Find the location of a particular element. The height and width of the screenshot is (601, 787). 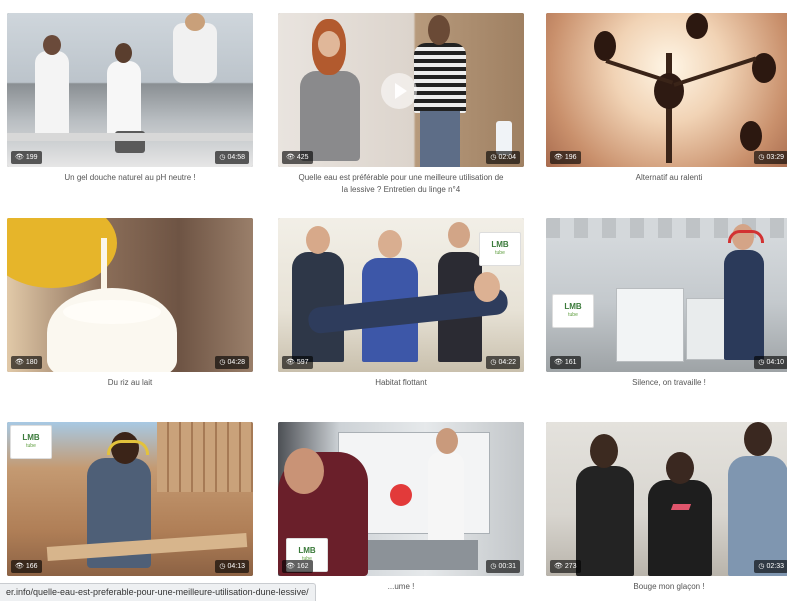

view-count-badge: 👁 273 is located at coordinates (565, 566).